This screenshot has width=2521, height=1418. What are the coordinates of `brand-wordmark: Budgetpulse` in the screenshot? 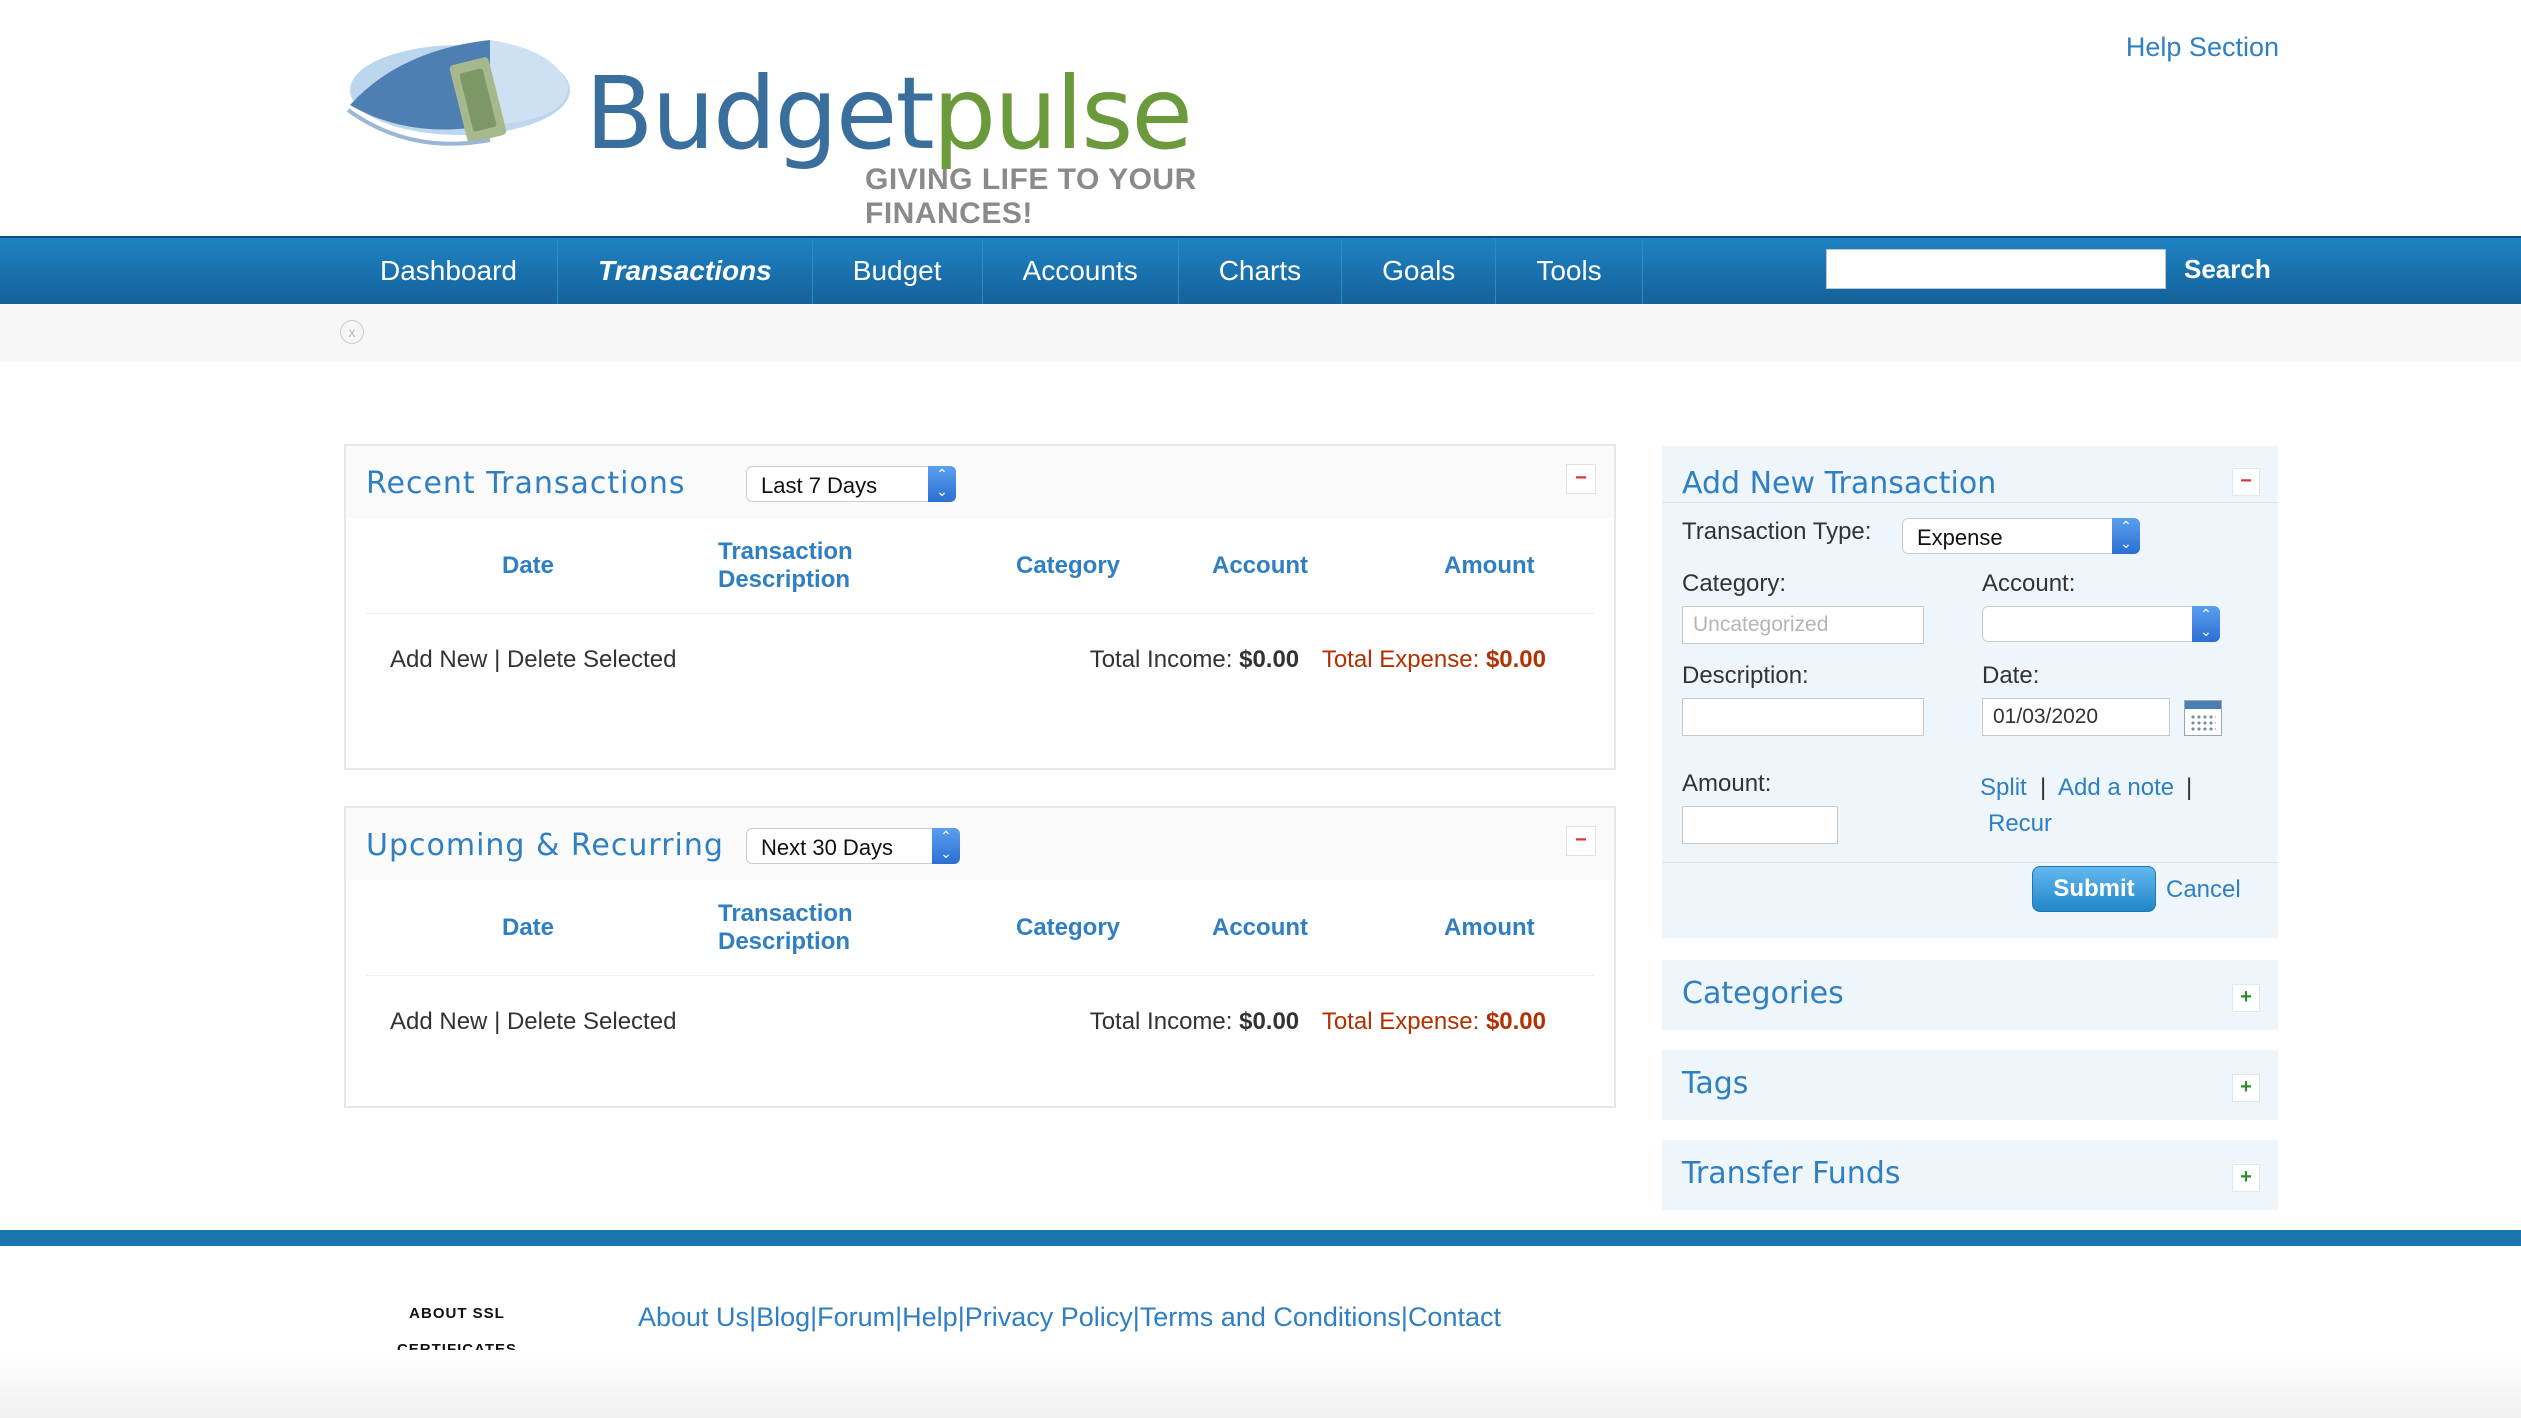 It's located at (889, 114).